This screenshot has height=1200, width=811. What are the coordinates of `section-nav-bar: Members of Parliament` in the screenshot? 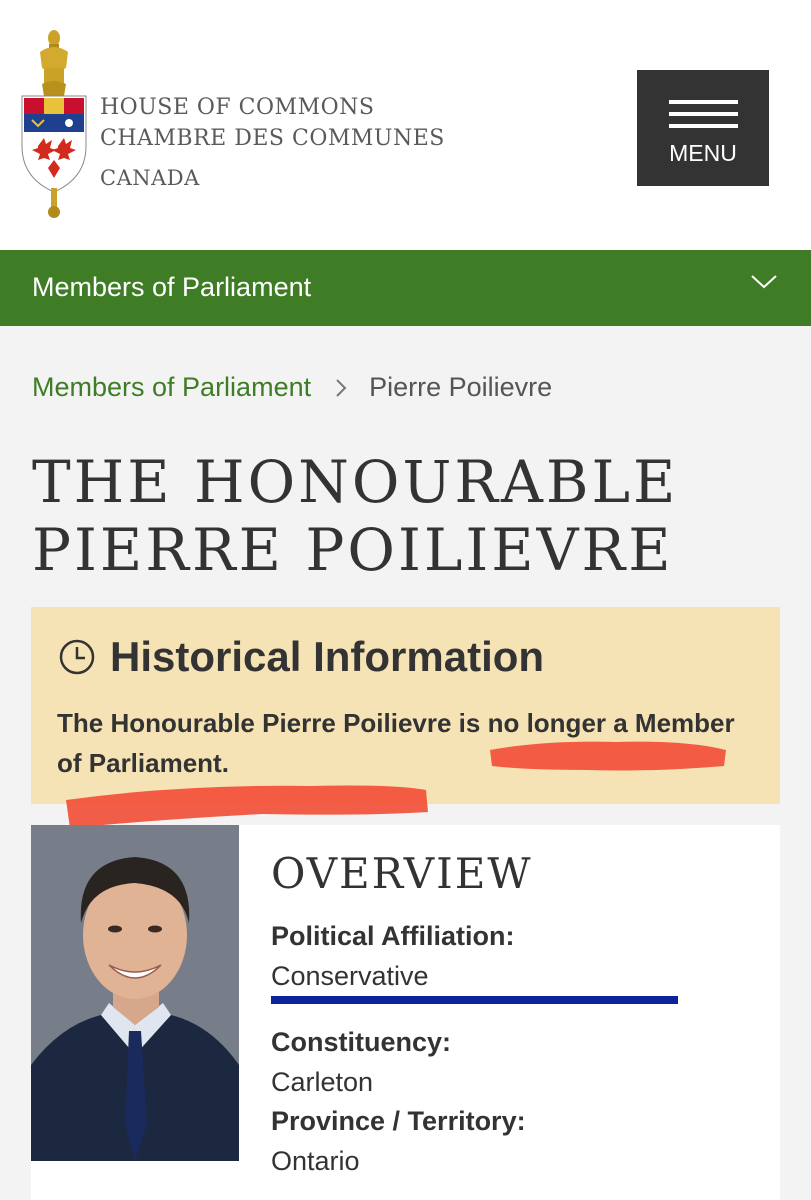 It's located at (405, 288).